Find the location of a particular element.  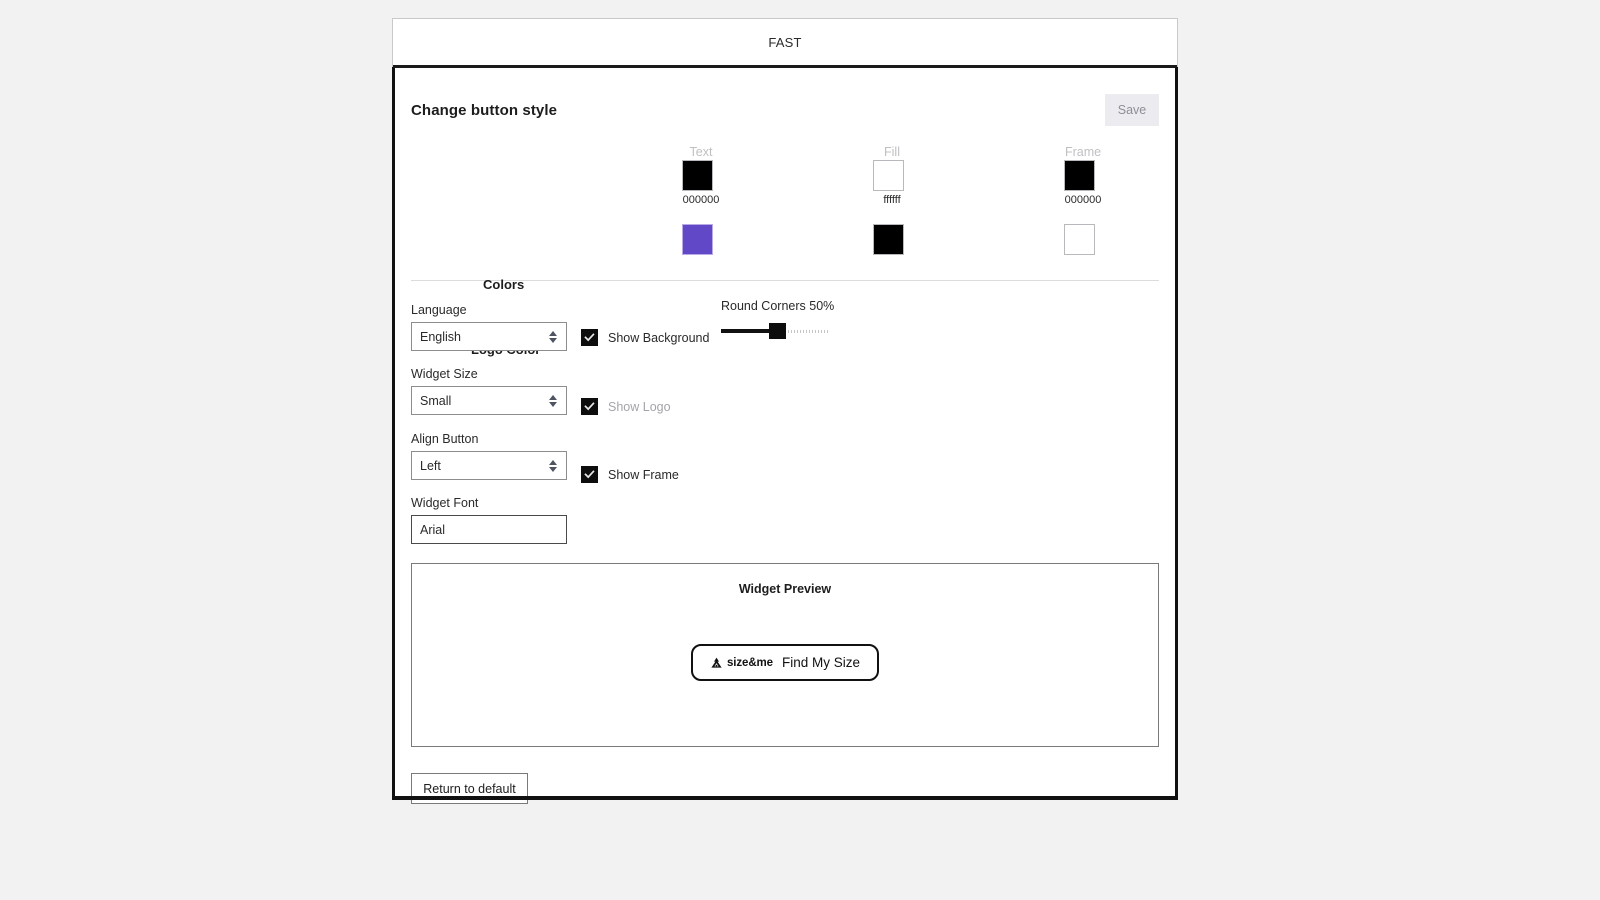

panel-footer: Return to default is located at coordinates (785, 788).